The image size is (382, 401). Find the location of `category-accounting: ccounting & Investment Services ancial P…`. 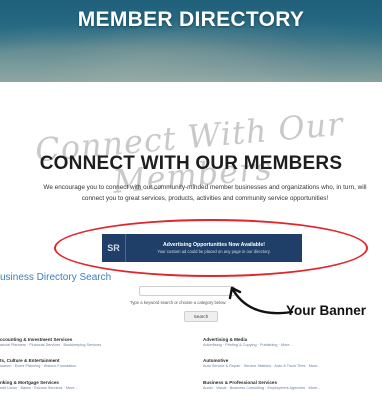

category-accounting: ccounting & Investment Services ancial P… is located at coordinates (87, 342).